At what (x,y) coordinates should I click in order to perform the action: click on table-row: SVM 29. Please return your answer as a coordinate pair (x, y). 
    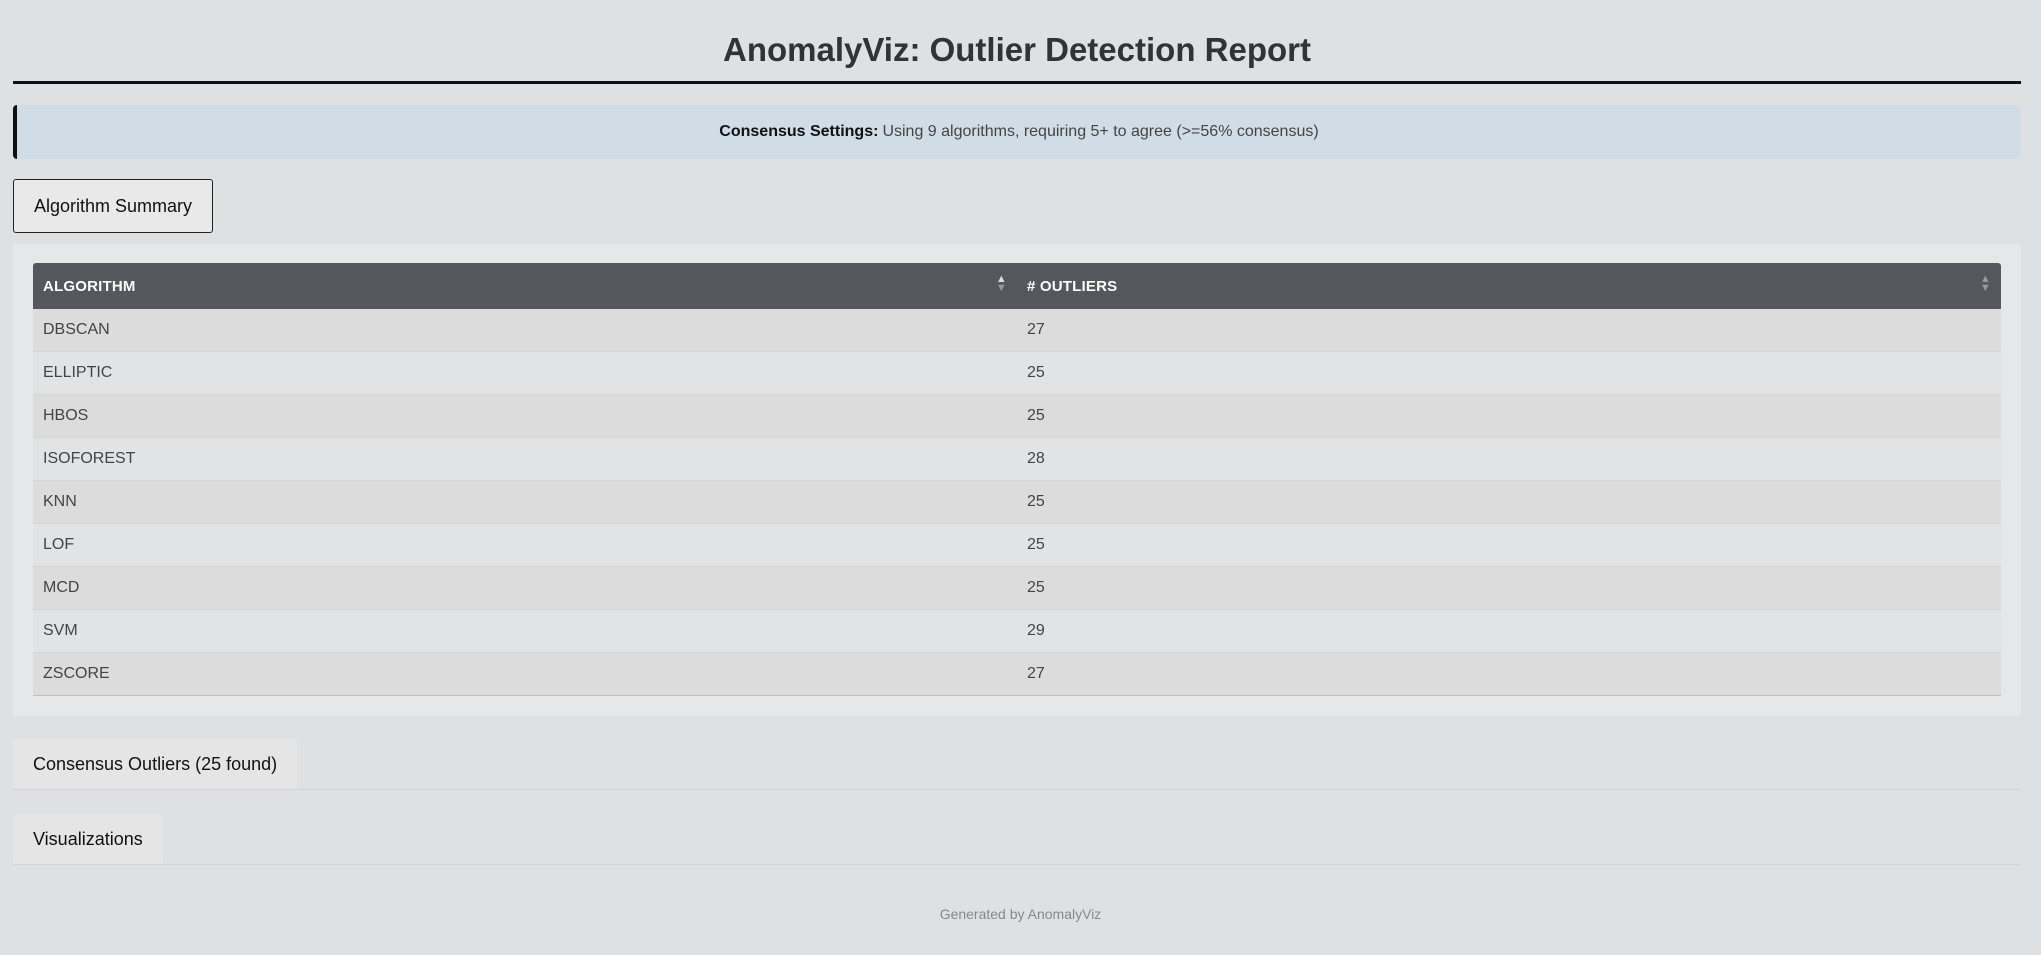
    Looking at the image, I should click on (1017, 631).